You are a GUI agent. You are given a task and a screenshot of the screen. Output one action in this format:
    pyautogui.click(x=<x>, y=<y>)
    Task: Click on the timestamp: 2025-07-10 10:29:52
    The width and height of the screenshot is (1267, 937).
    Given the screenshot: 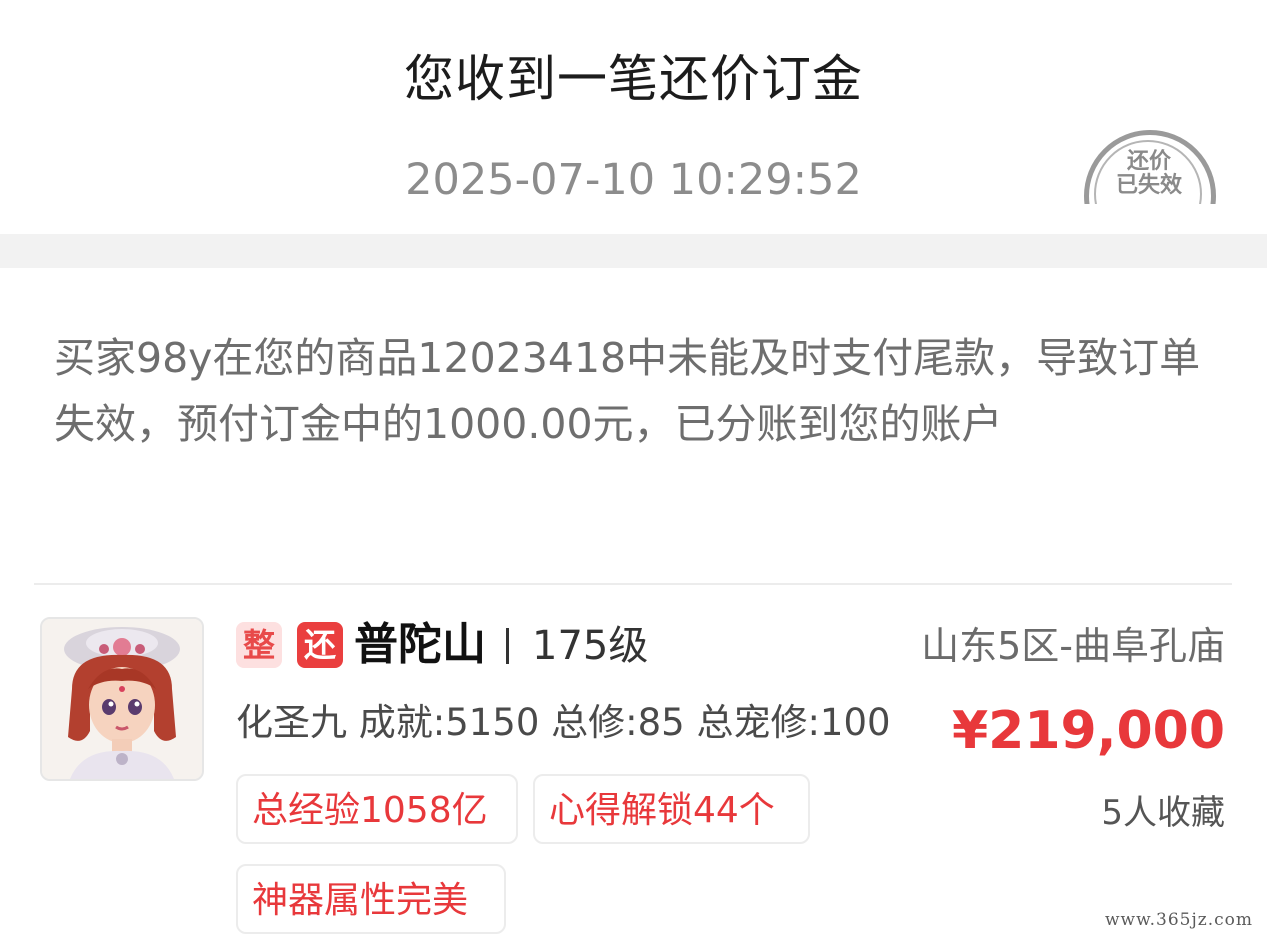 What is the action you would take?
    pyautogui.click(x=633, y=180)
    